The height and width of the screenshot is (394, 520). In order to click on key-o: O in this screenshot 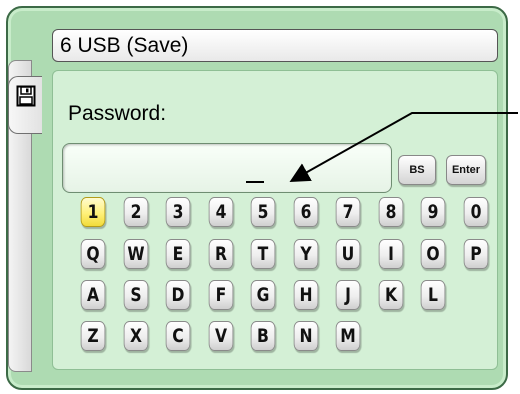, I will do `click(433, 254)`.